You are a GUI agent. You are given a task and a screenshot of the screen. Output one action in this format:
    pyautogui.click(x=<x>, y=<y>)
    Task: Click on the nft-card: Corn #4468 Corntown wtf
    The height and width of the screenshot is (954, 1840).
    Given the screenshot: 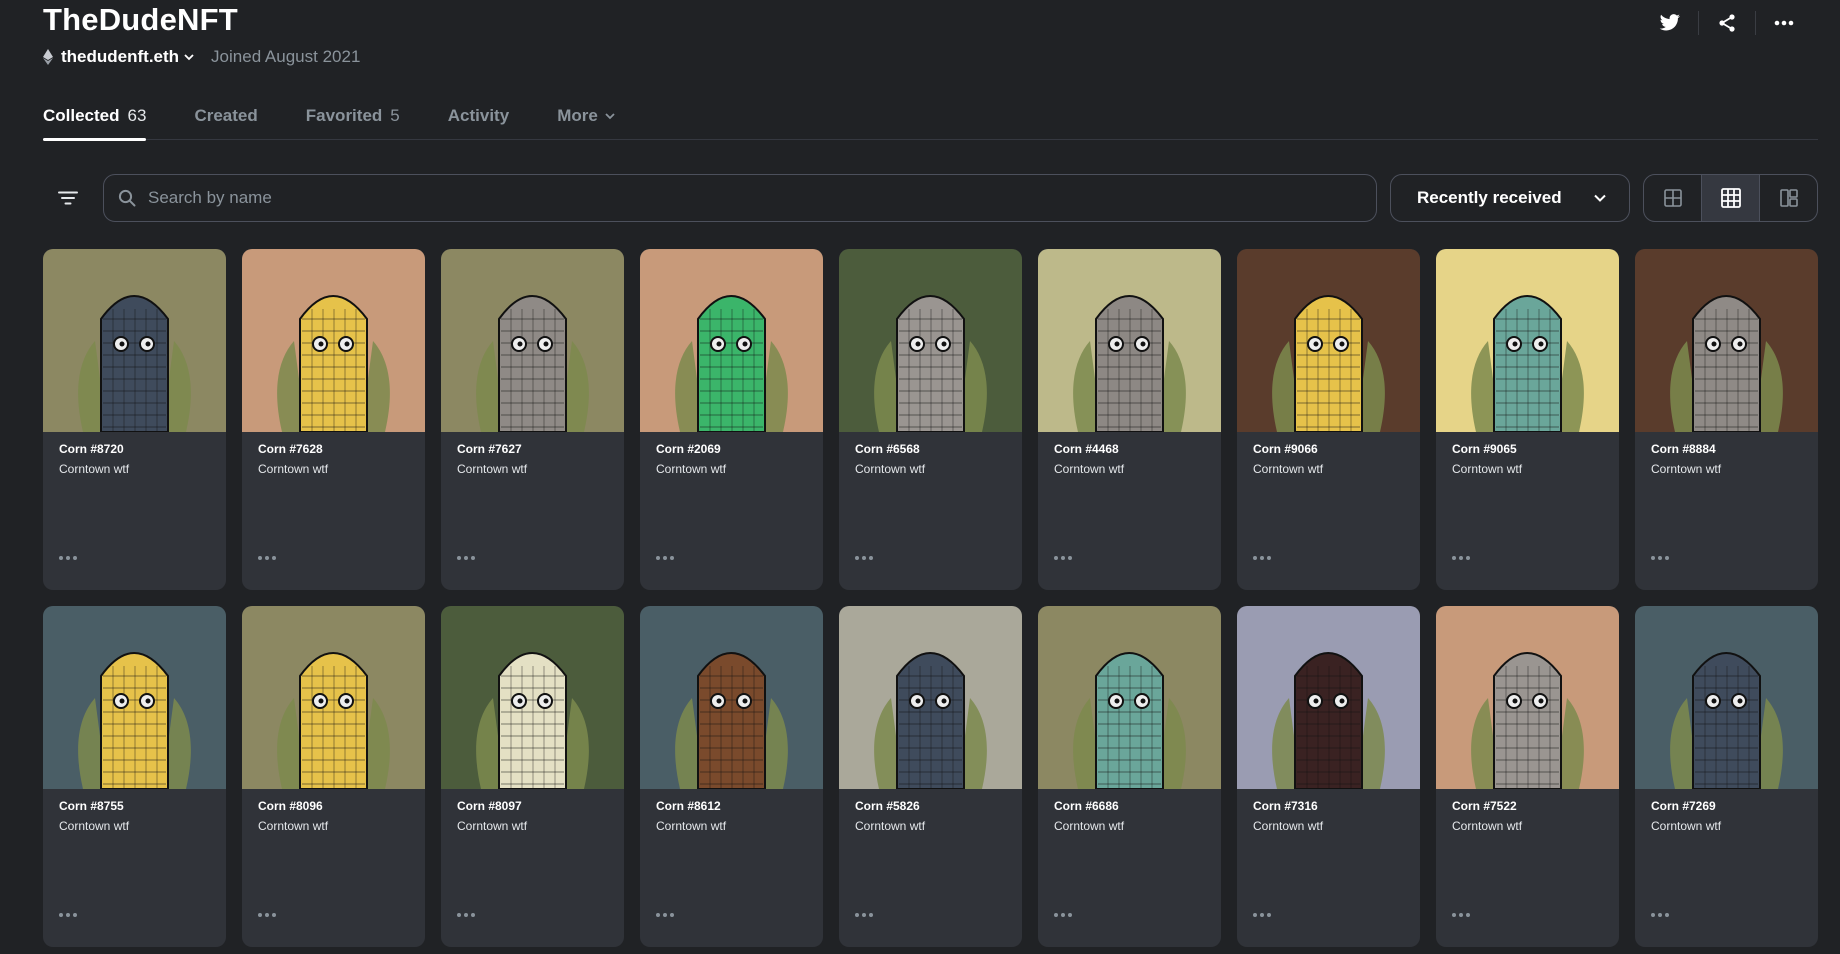 What is the action you would take?
    pyautogui.click(x=1129, y=419)
    